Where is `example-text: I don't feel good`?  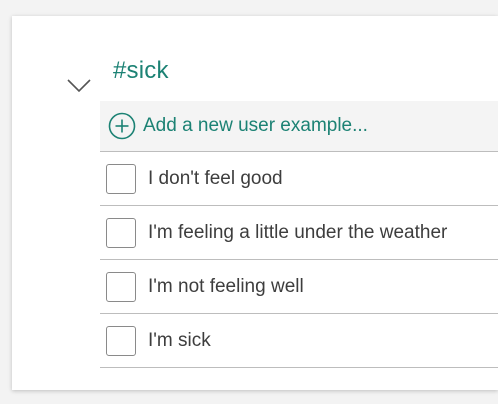 example-text: I don't feel good is located at coordinates (215, 179).